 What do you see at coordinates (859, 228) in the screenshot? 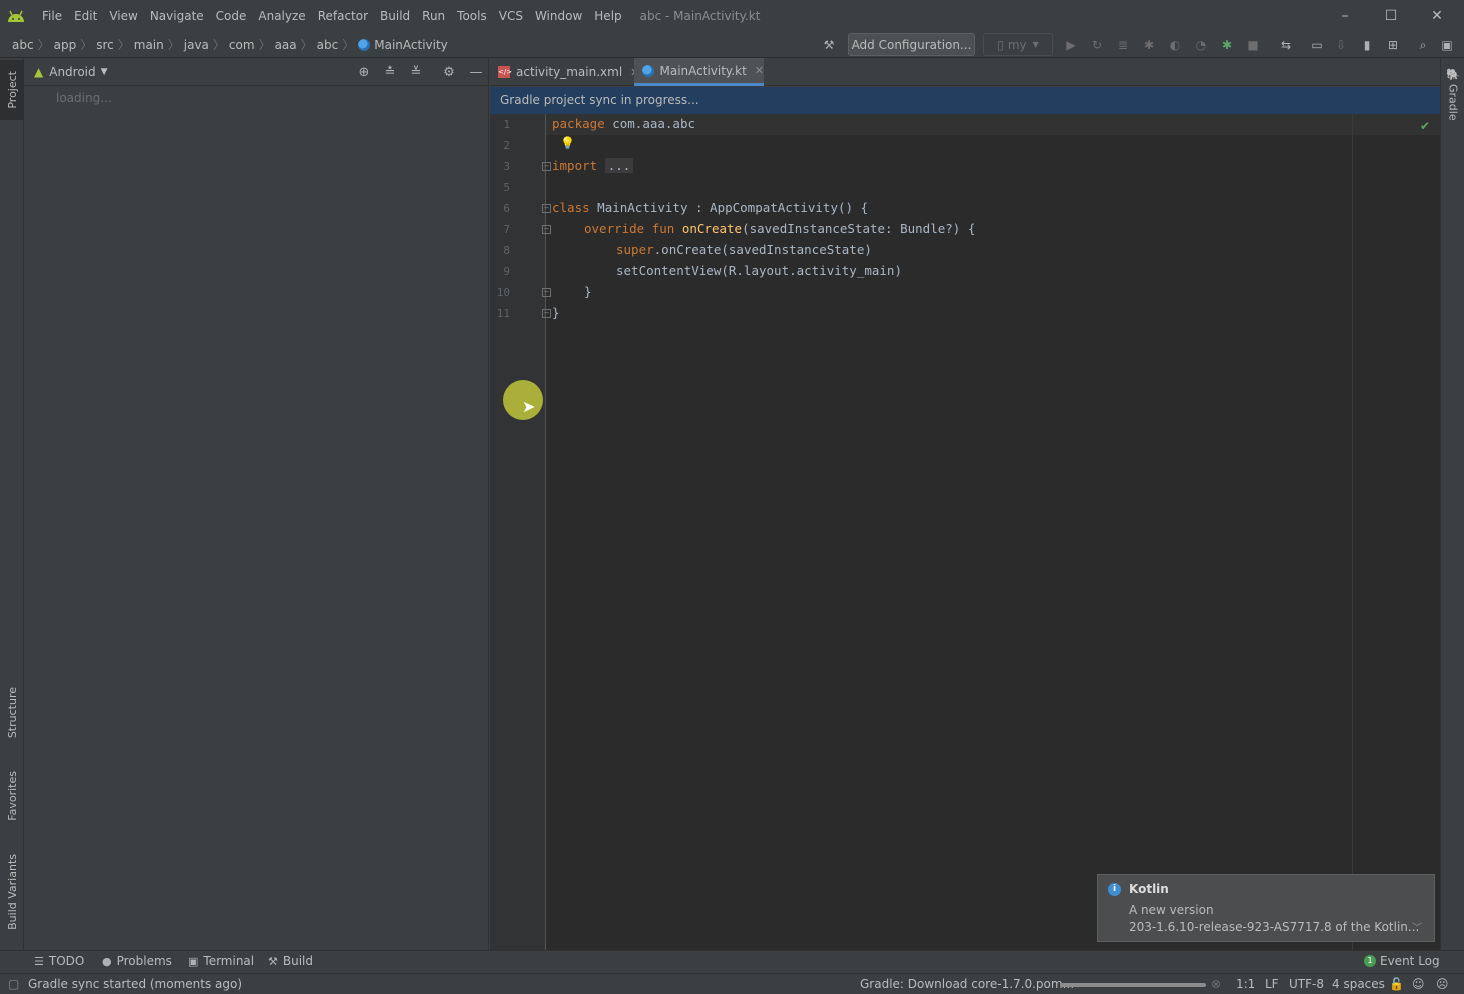
I see `code-text: (savedInstanceState: Bundle?) {` at bounding box center [859, 228].